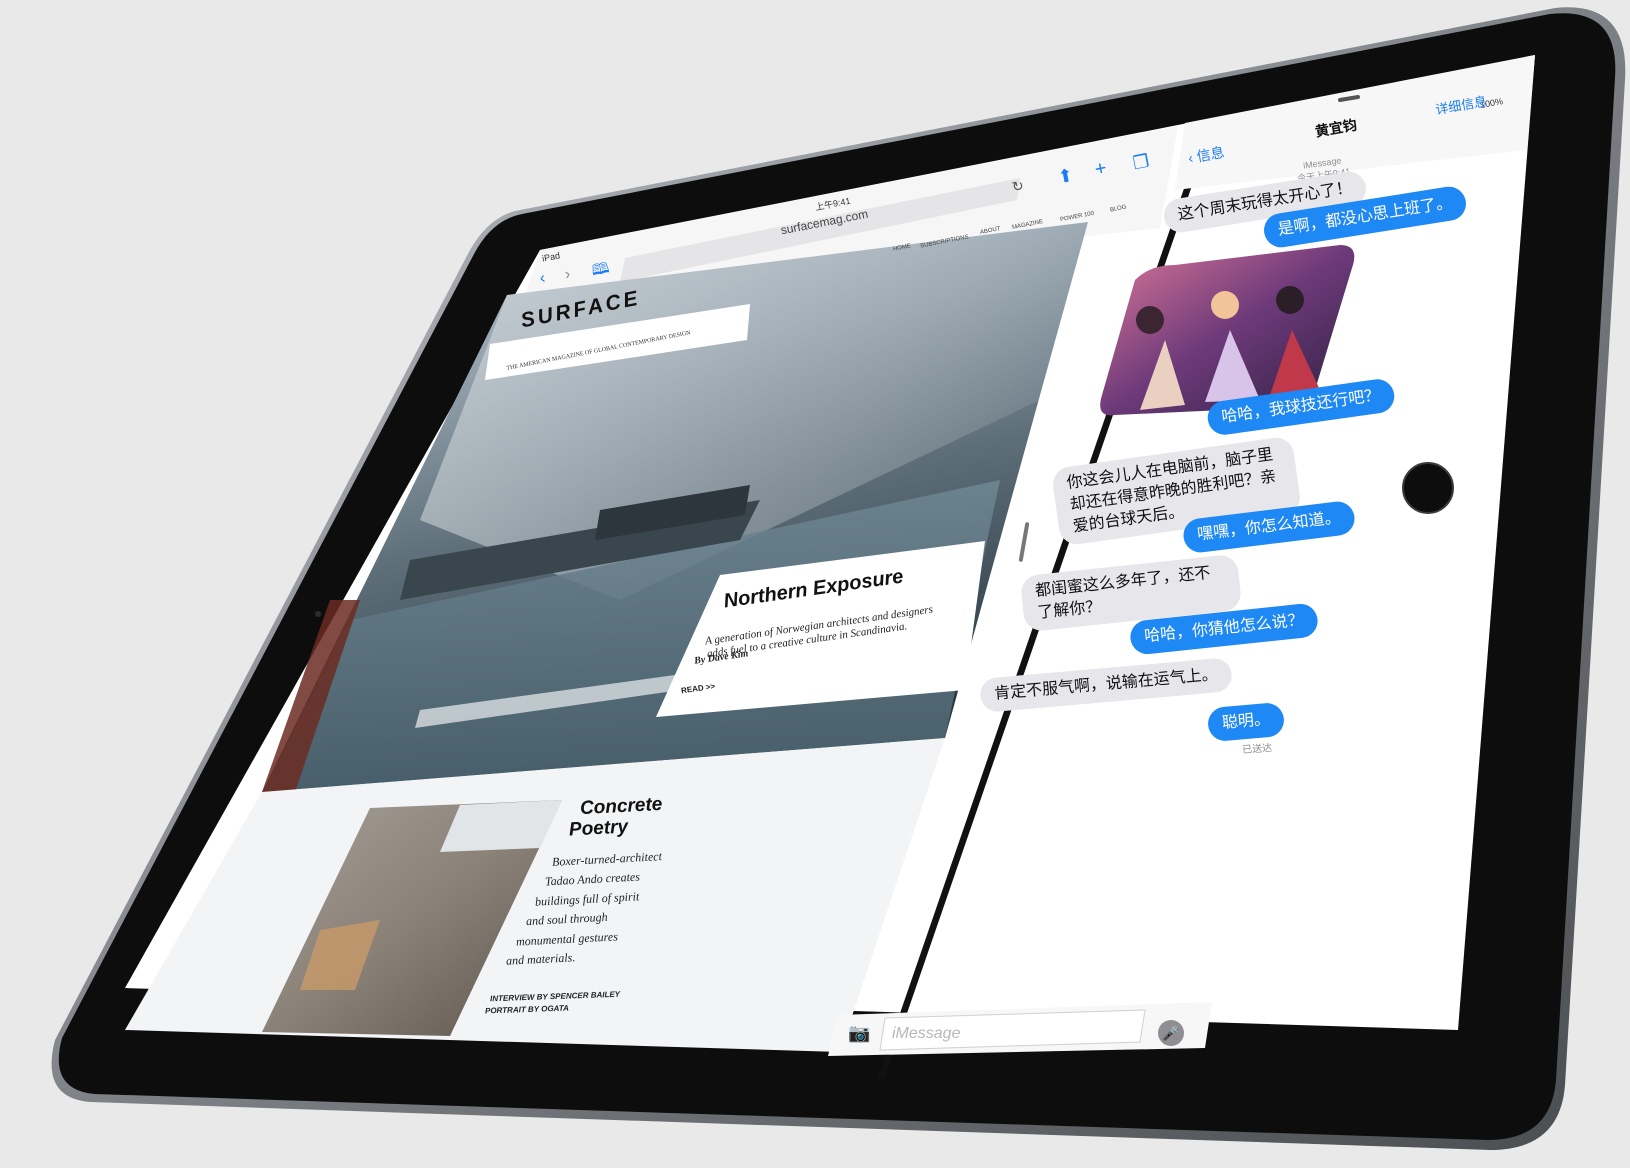  Describe the element at coordinates (1257, 749) in the screenshot. I see `delivered-label: 已送达` at that location.